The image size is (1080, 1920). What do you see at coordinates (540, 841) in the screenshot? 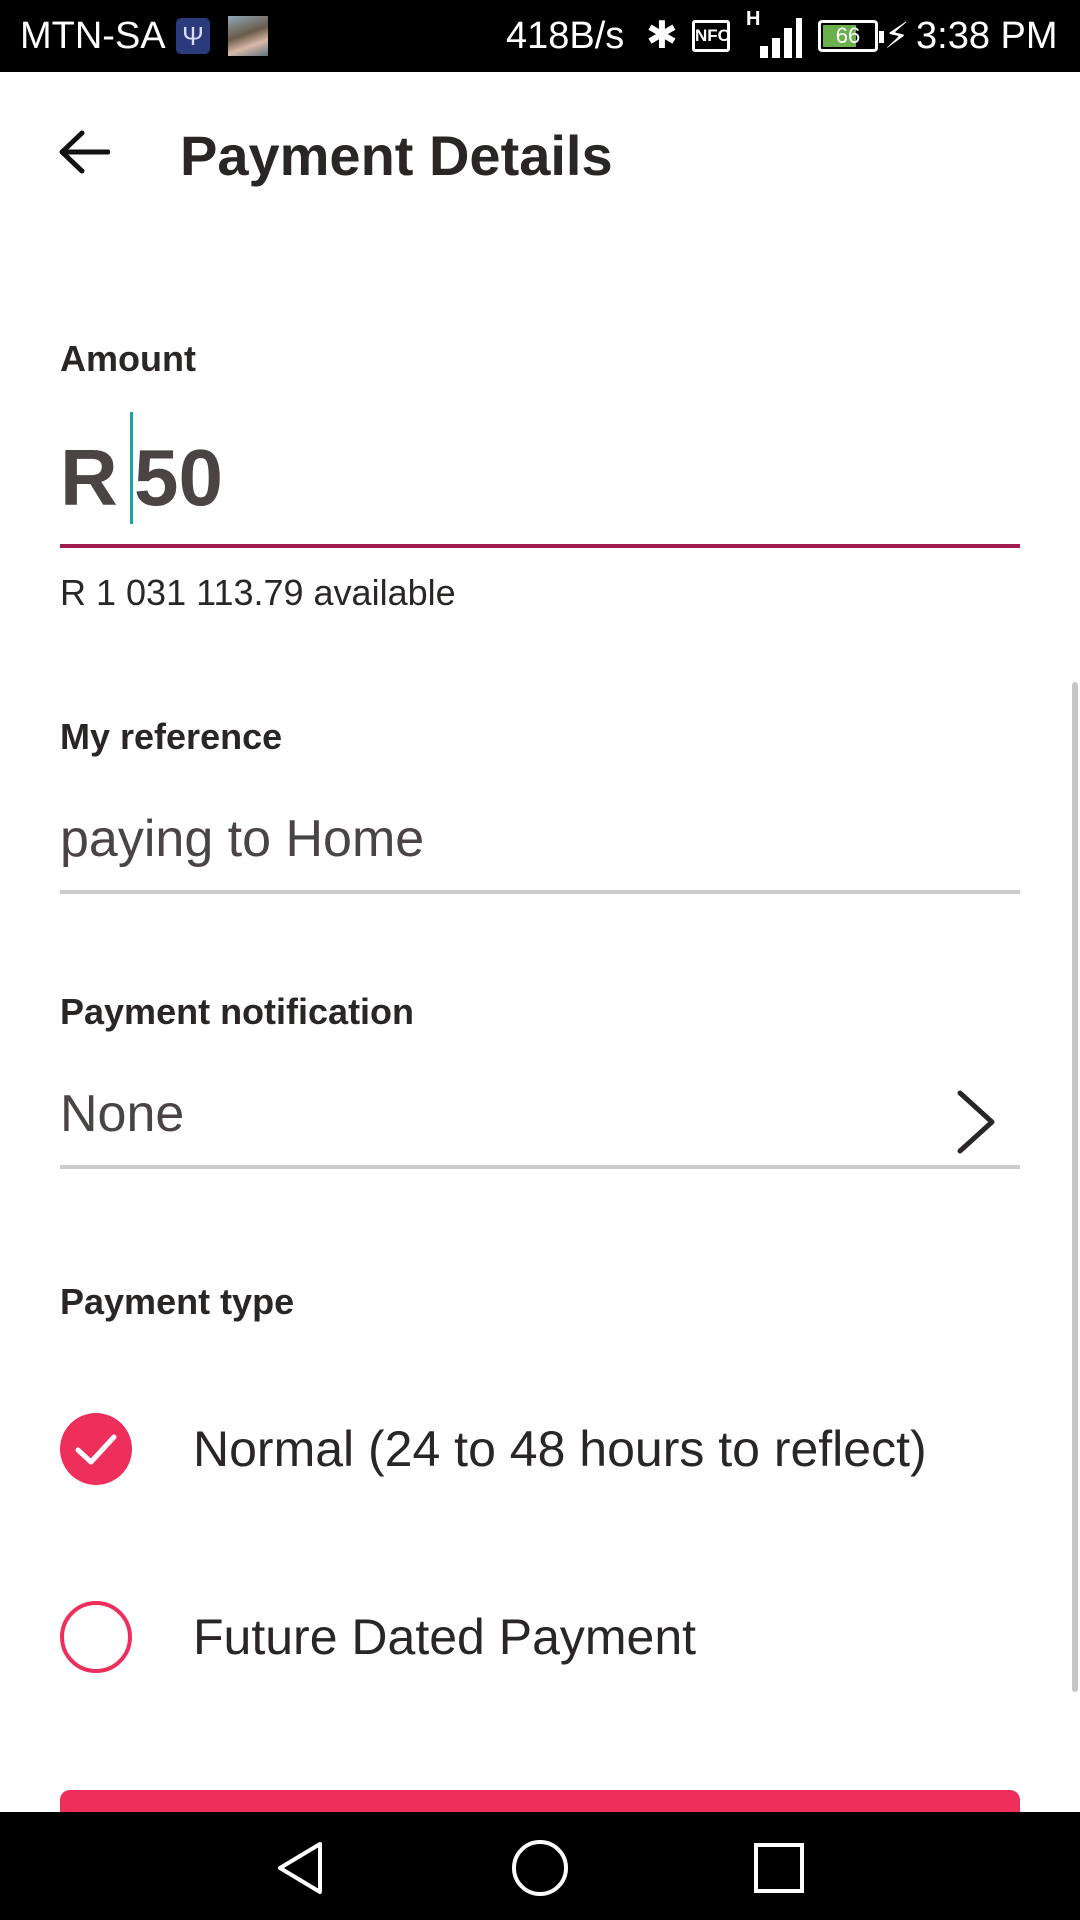
I see `reference-input: paying to Home` at bounding box center [540, 841].